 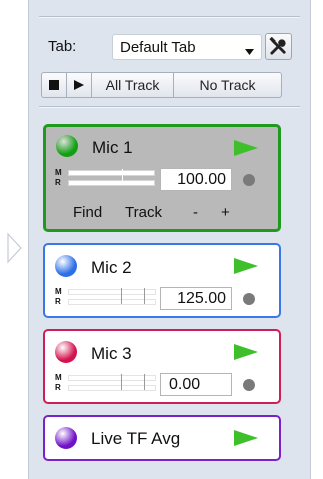 I want to click on track-card-mic-3: Mic 3 M R 0.00, so click(x=162, y=366).